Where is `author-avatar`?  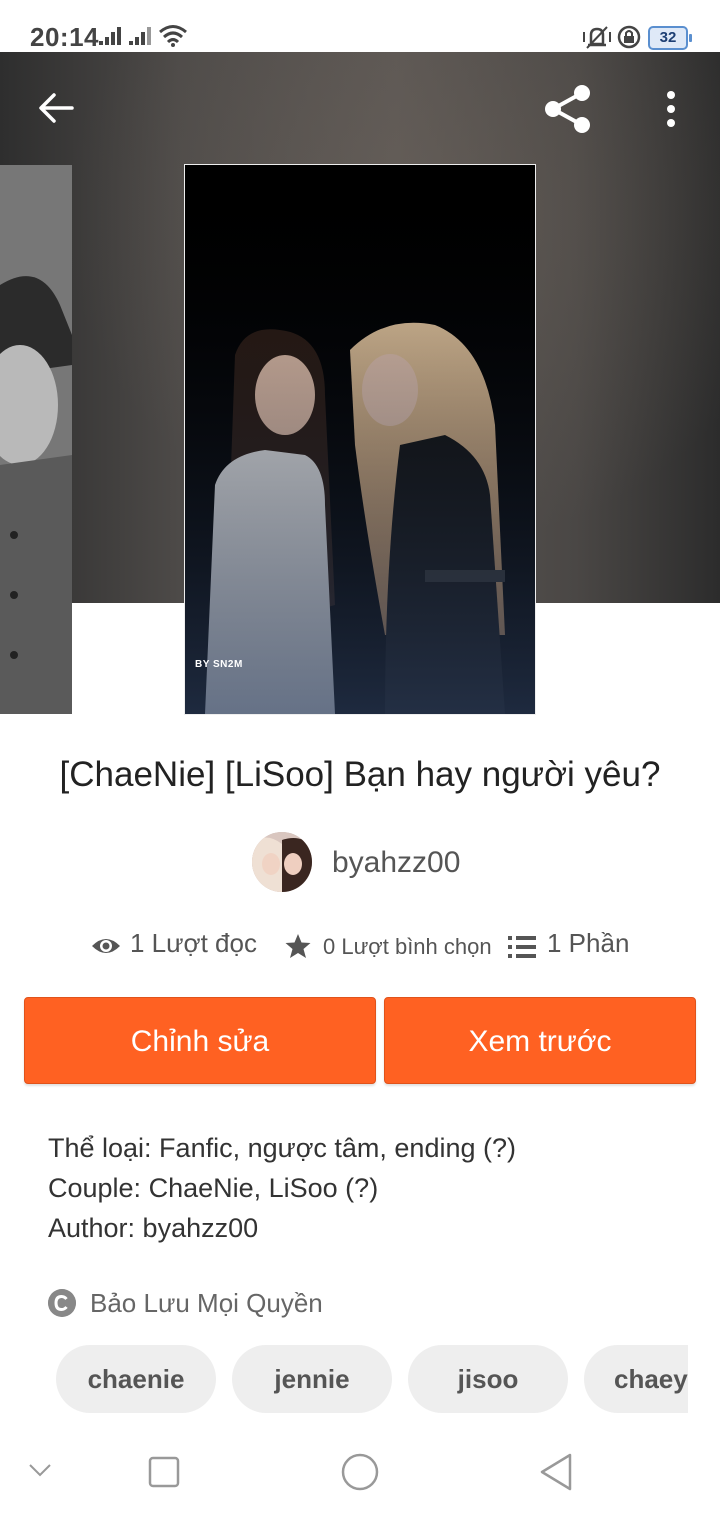
author-avatar is located at coordinates (282, 862).